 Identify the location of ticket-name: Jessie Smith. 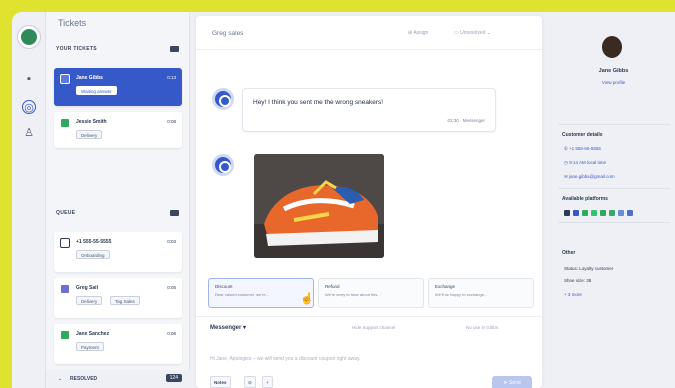
(91, 122).